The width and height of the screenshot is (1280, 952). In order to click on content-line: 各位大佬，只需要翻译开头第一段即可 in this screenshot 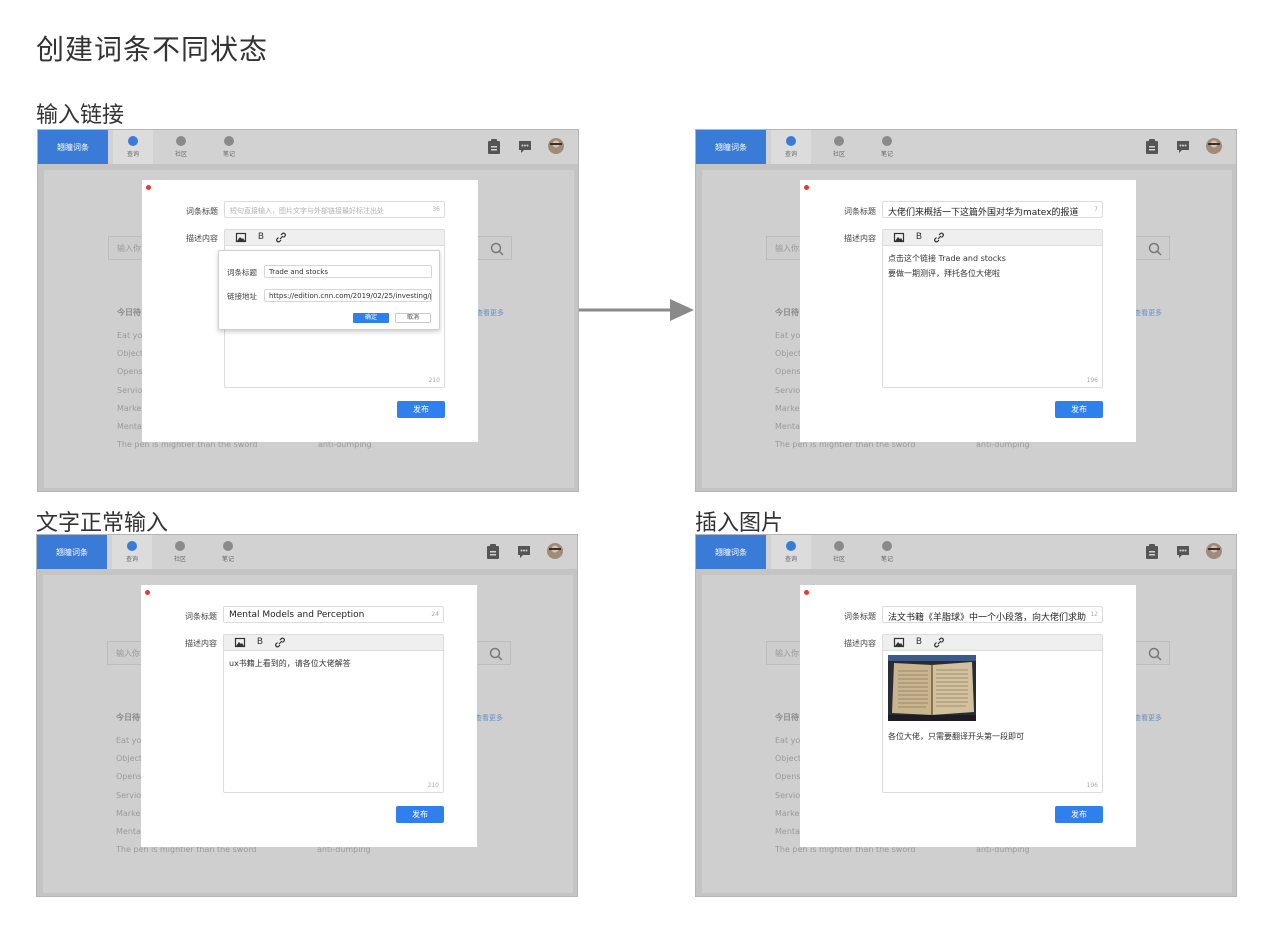, I will do `click(956, 736)`.